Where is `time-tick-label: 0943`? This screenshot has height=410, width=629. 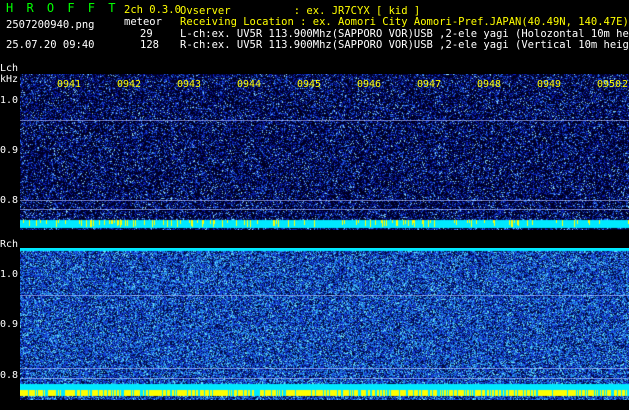 time-tick-label: 0943 is located at coordinates (189, 84).